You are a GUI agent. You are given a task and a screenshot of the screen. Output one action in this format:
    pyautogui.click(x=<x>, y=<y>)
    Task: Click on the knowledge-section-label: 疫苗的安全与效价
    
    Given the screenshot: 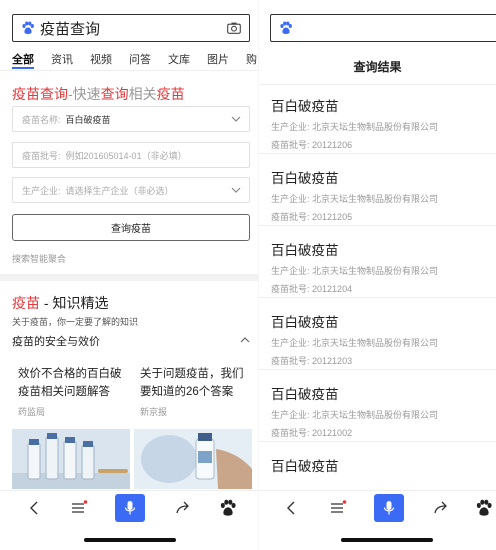 What is the action you would take?
    pyautogui.click(x=56, y=341)
    